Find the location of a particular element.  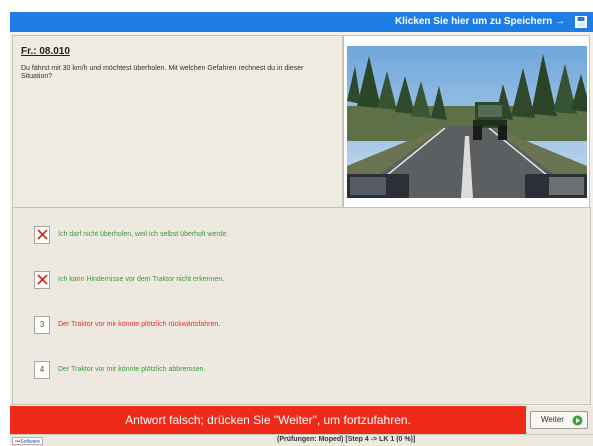

floppy-disk-icon is located at coordinates (581, 22).